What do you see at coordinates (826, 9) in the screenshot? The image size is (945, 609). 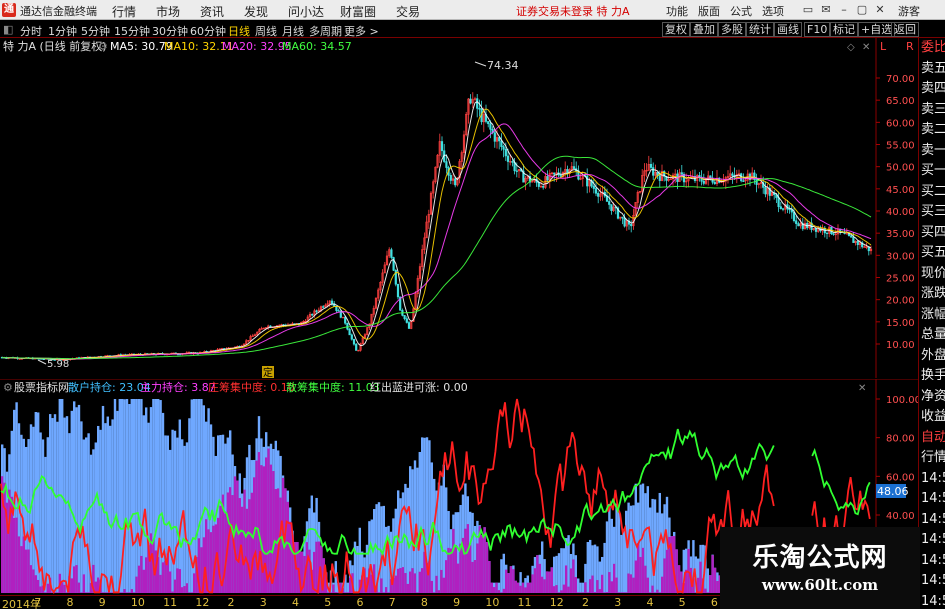 I see `mail-icon: ✉` at bounding box center [826, 9].